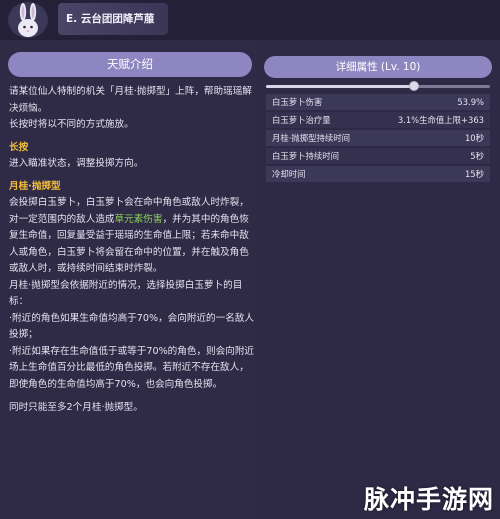  I want to click on footer-note: 同时只能至多2个月桂·抛掷型。, so click(76, 407).